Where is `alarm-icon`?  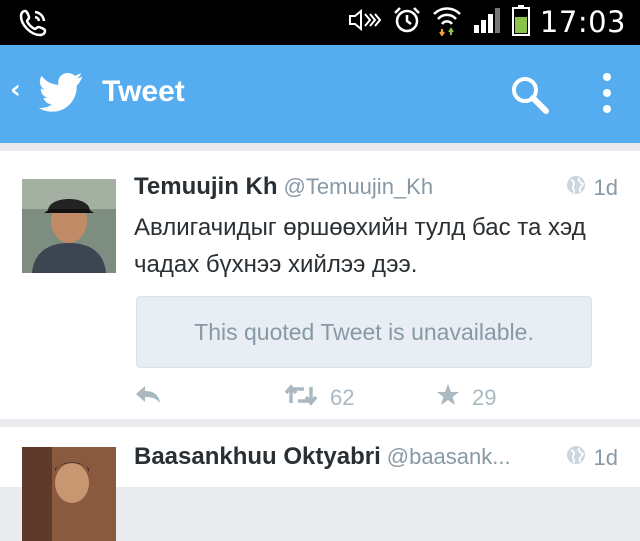
alarm-icon is located at coordinates (407, 22).